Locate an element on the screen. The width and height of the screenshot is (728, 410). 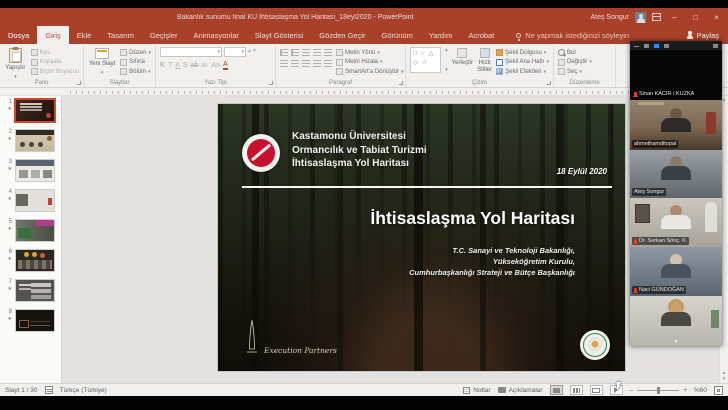
numbering-icon is located at coordinates (295, 52).